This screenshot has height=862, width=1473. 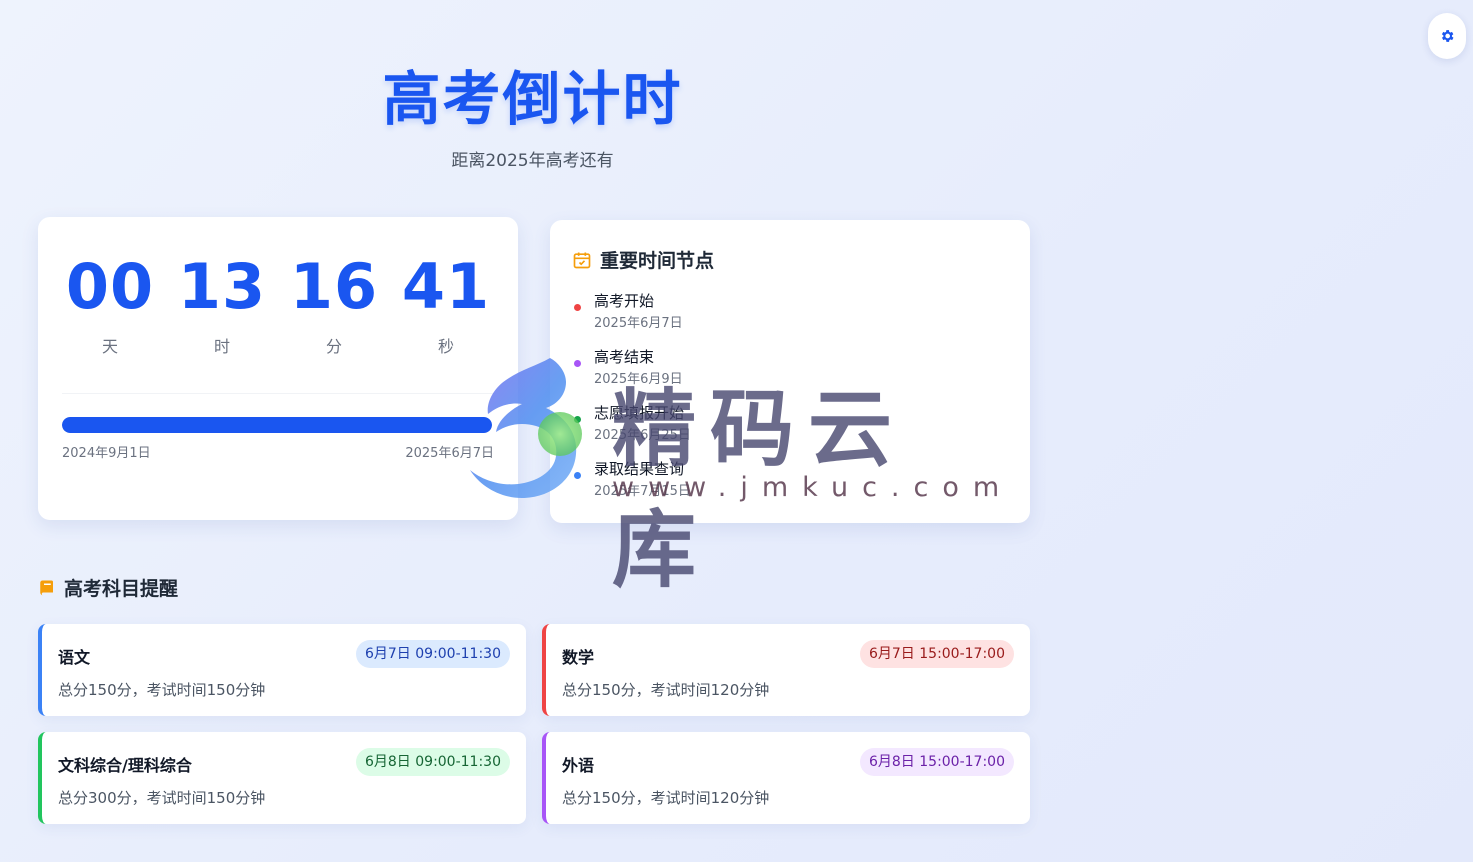 What do you see at coordinates (432, 654) in the screenshot?
I see `subject-time-badge: 6月7日 09:00-11:30` at bounding box center [432, 654].